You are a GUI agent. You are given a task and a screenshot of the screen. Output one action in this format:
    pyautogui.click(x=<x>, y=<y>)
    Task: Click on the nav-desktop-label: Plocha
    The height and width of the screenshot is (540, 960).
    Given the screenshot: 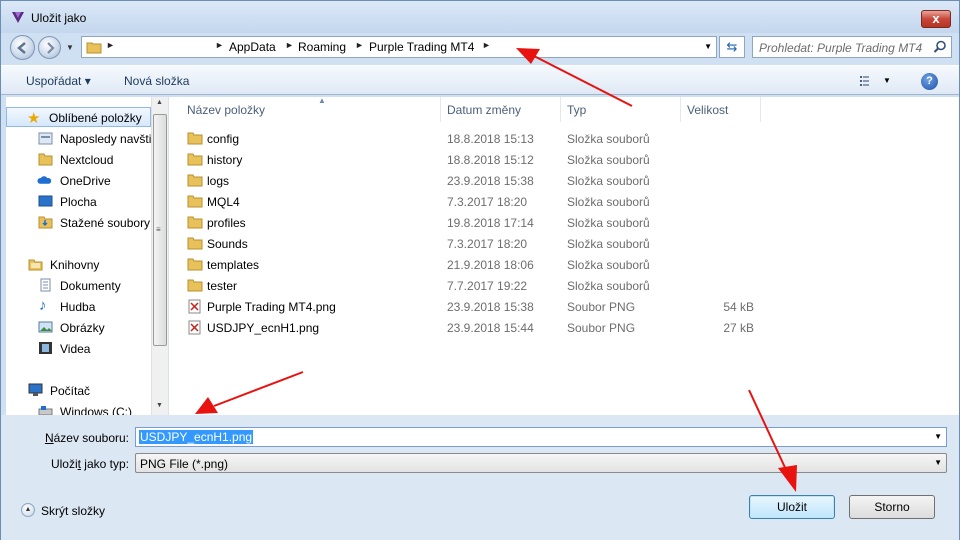 What is the action you would take?
    pyautogui.click(x=78, y=202)
    